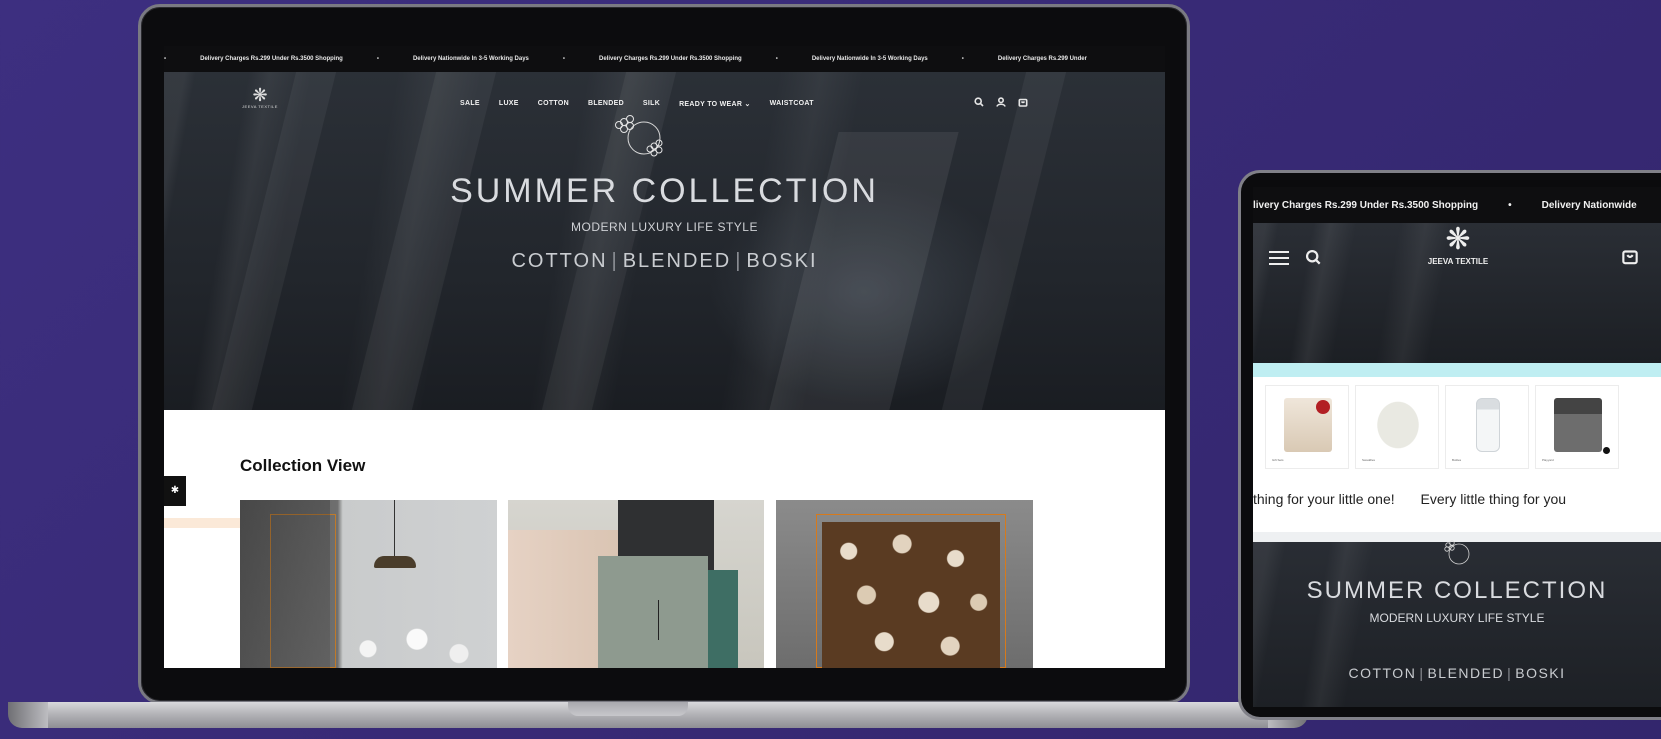 The height and width of the screenshot is (739, 1661). I want to click on side-tab-button: ✱, so click(175, 491).